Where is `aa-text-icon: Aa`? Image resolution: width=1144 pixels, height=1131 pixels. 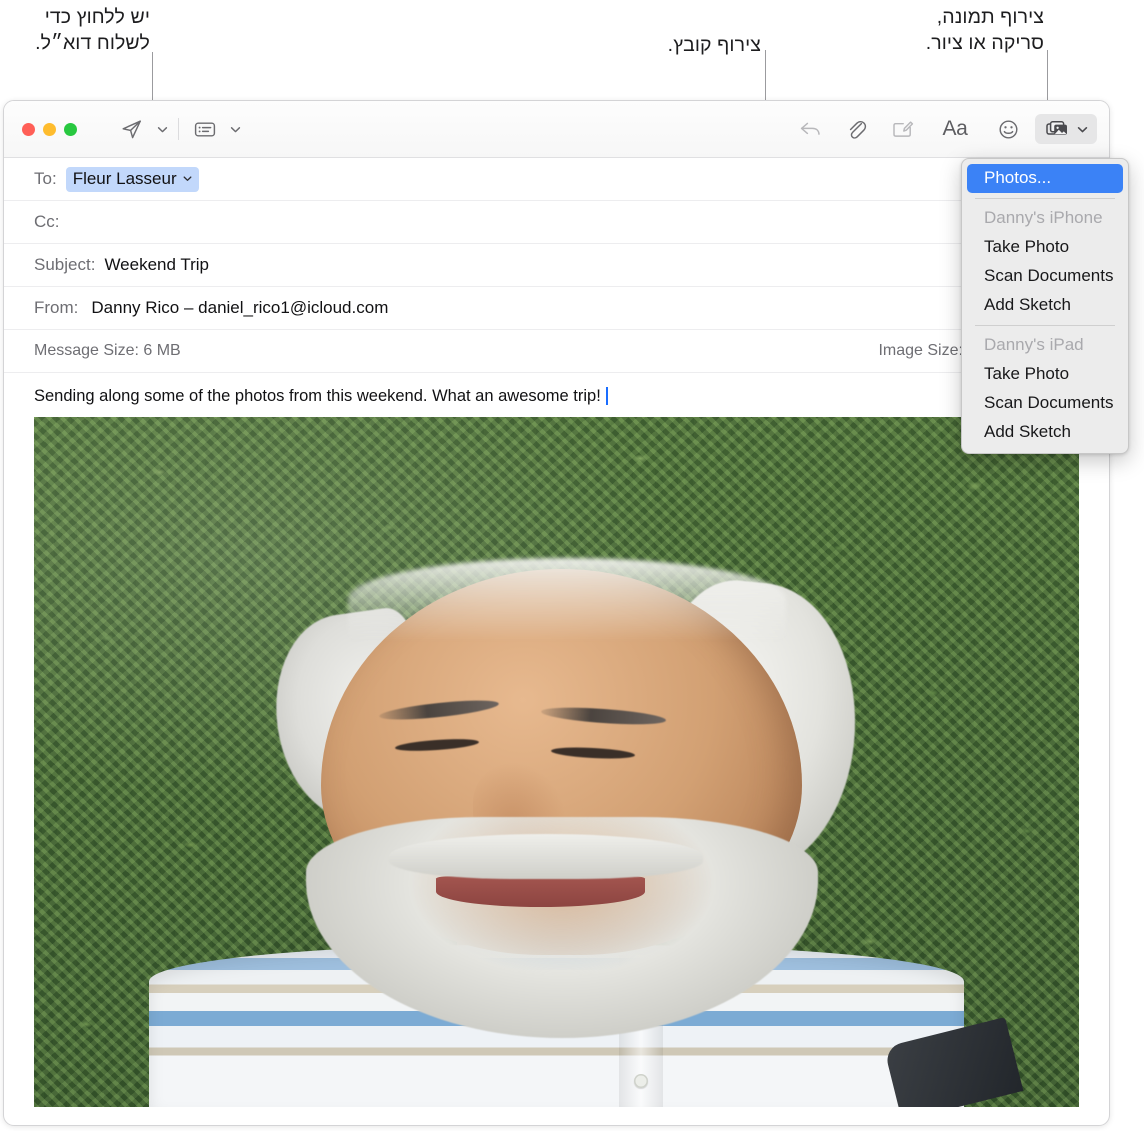
aa-text-icon: Aa is located at coordinates (955, 128).